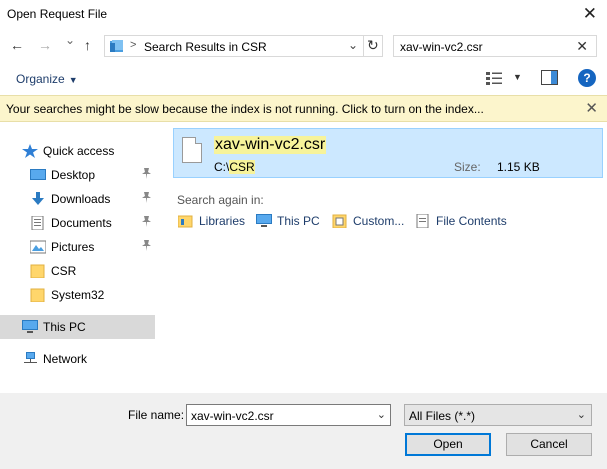  Describe the element at coordinates (518, 167) in the screenshot. I see `result-size-value: 1.15 KB` at that location.